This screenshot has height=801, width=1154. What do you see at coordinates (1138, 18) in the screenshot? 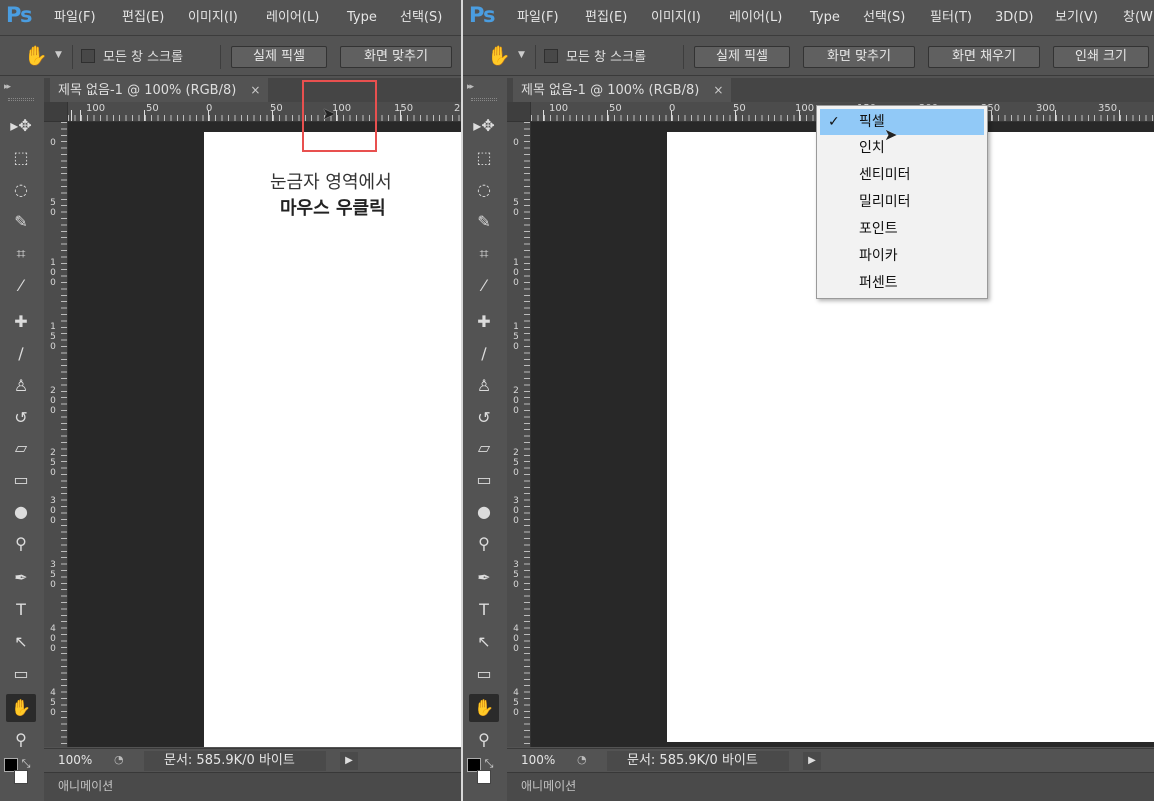
I see `menu-window: 창(W` at bounding box center [1138, 18].